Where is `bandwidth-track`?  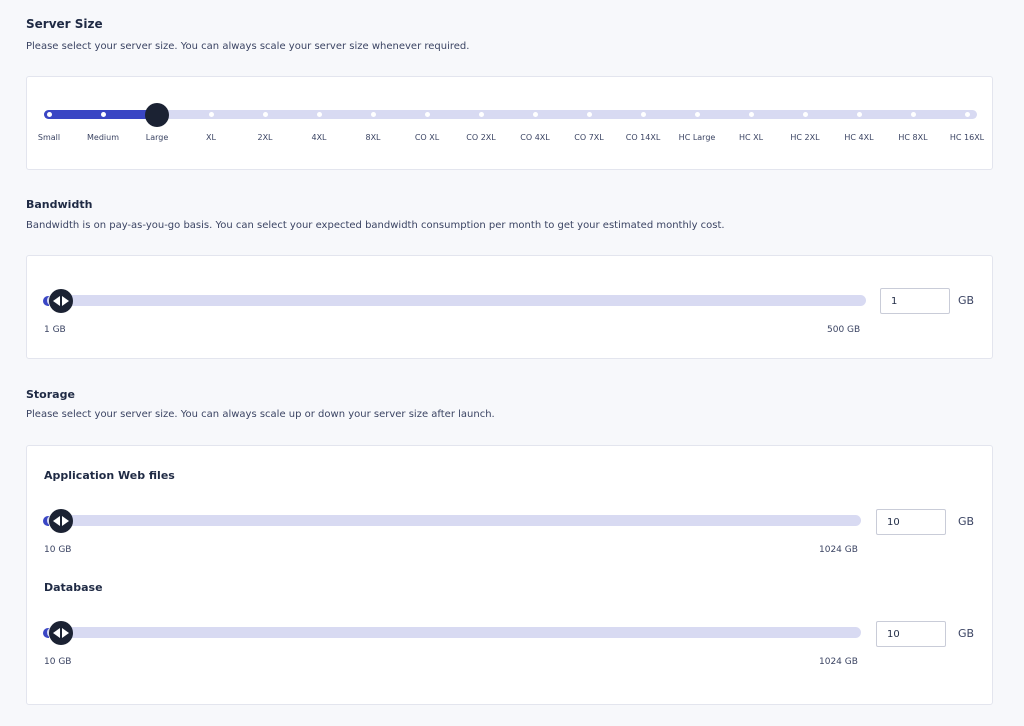 bandwidth-track is located at coordinates (456, 300).